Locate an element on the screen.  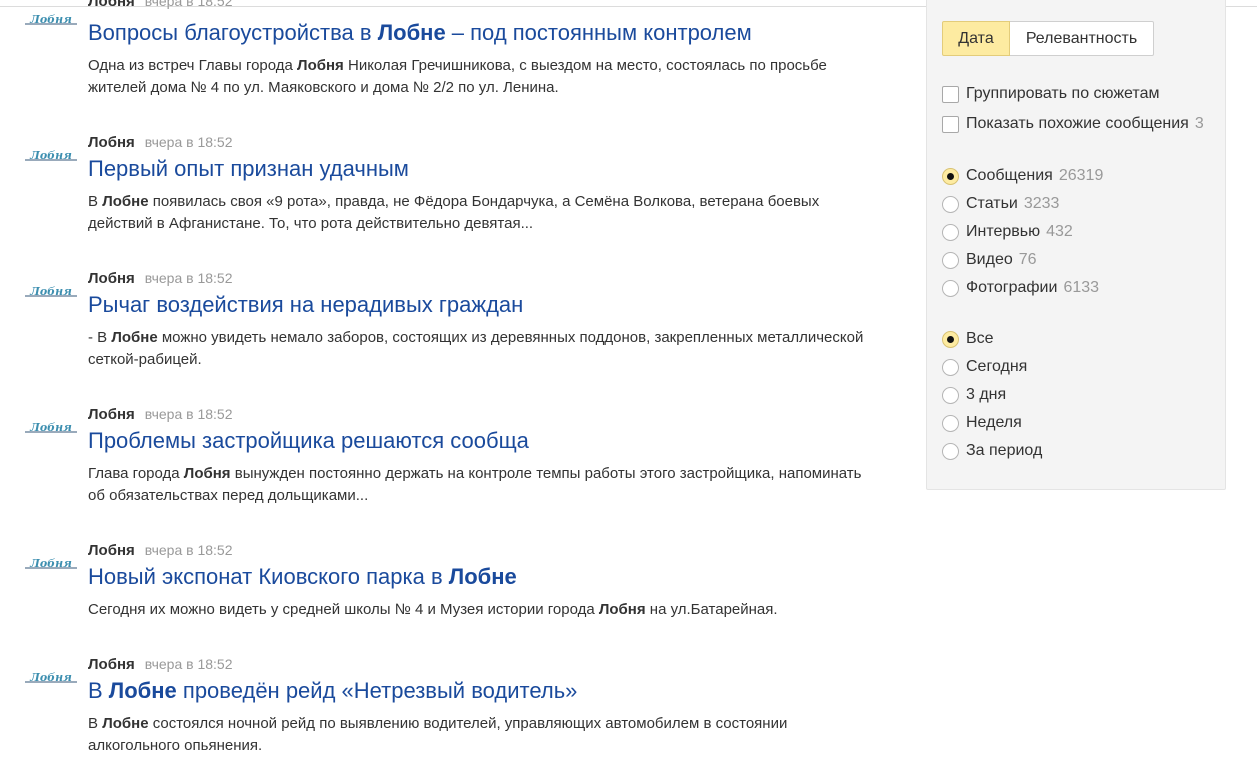
radio-label: Интервью is located at coordinates (1003, 231).